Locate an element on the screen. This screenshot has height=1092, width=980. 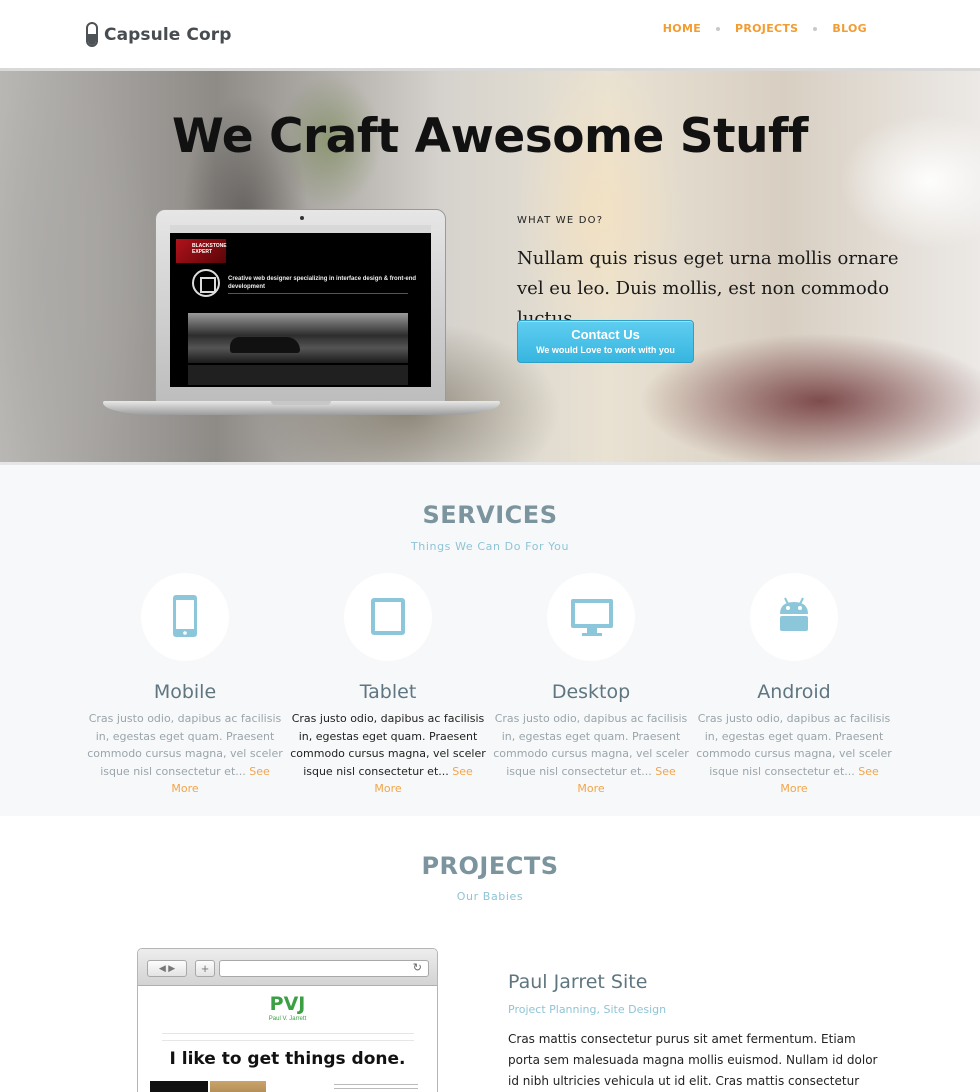
screen-photo is located at coordinates (298, 338).